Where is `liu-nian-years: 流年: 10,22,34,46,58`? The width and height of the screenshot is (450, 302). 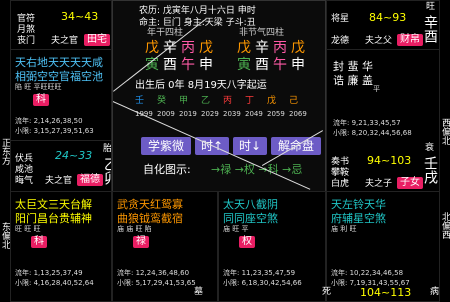
liu-nian-years: 流年: 10,22,34,46,58 is located at coordinates (367, 273).